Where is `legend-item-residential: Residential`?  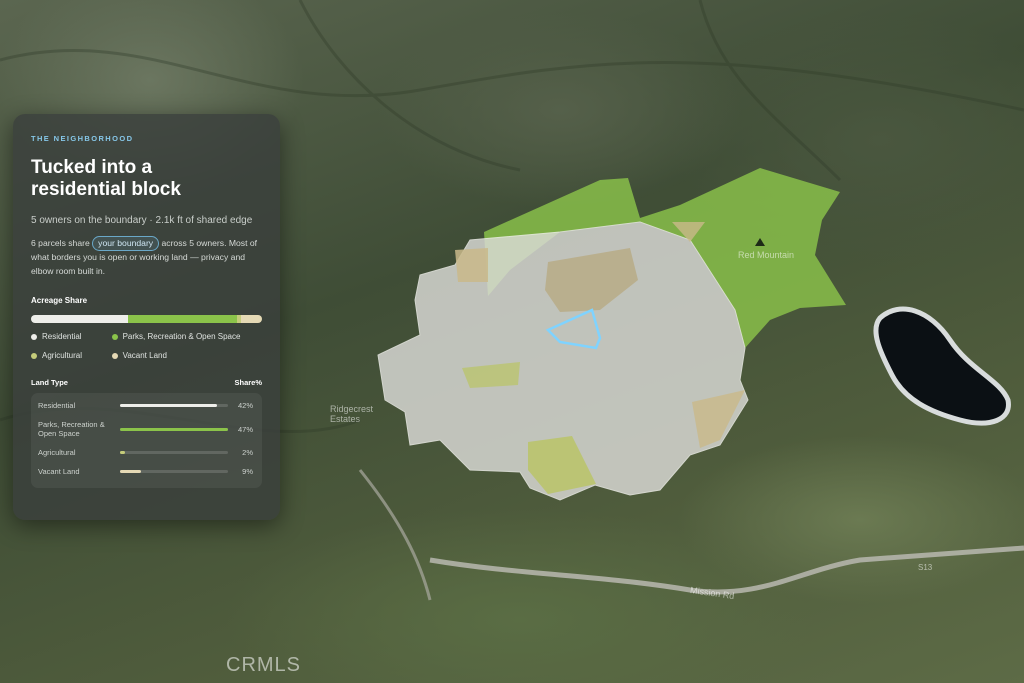
legend-item-residential: Residential is located at coordinates (67, 336).